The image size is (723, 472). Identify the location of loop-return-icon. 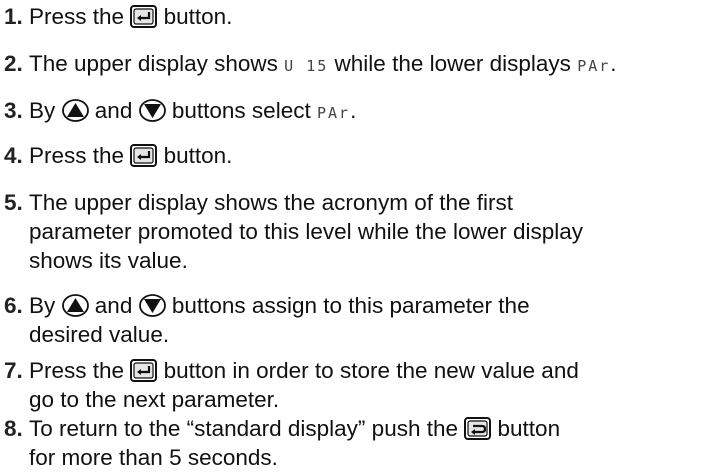
(478, 428).